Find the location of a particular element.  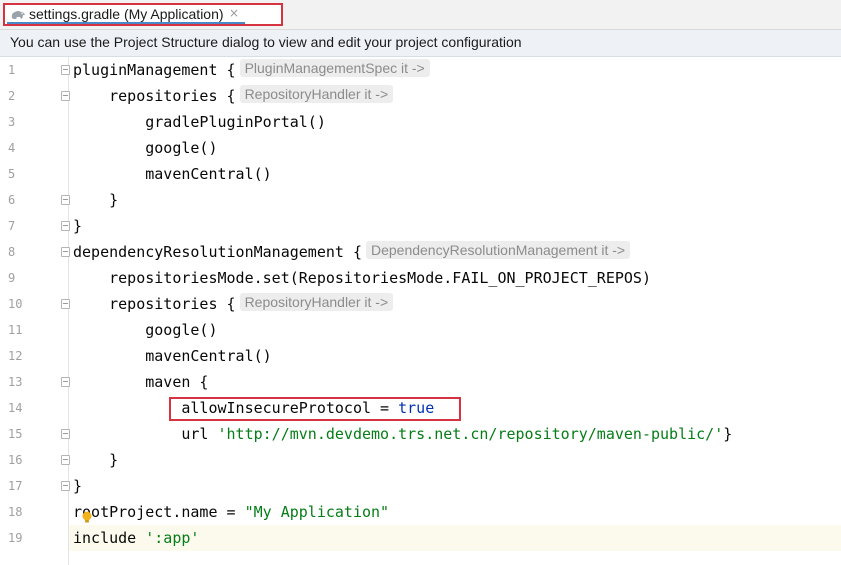

line-number: 5 is located at coordinates (12, 174).